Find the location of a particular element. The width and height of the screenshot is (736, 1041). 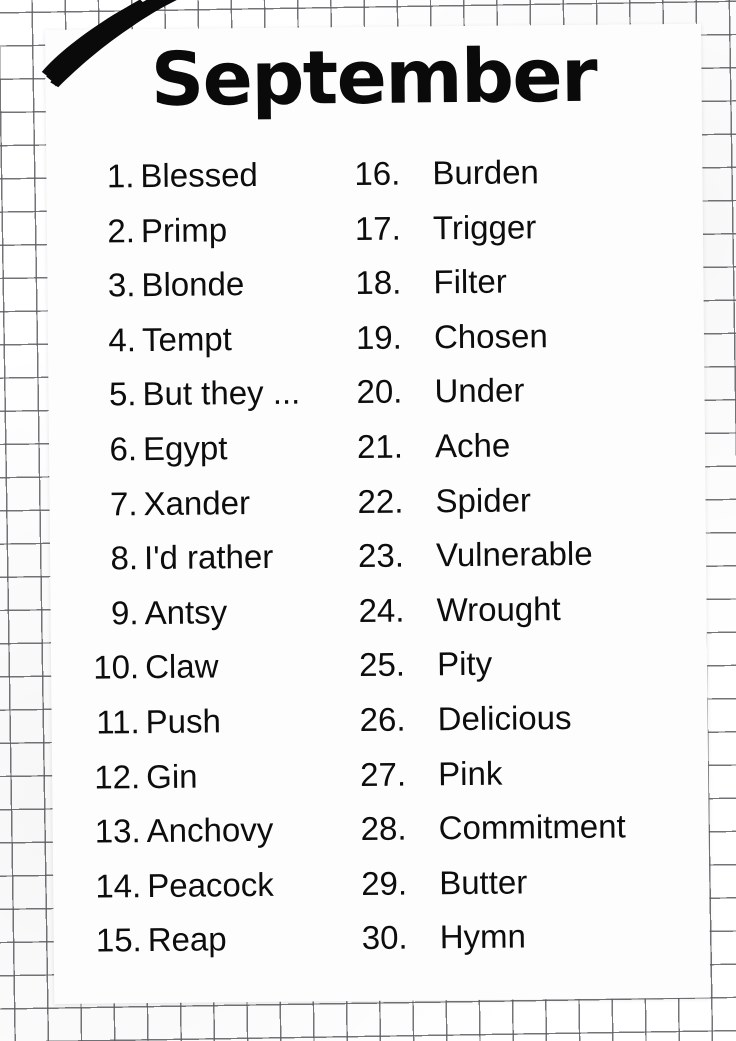

list-item-word: Ache is located at coordinates (472, 445).